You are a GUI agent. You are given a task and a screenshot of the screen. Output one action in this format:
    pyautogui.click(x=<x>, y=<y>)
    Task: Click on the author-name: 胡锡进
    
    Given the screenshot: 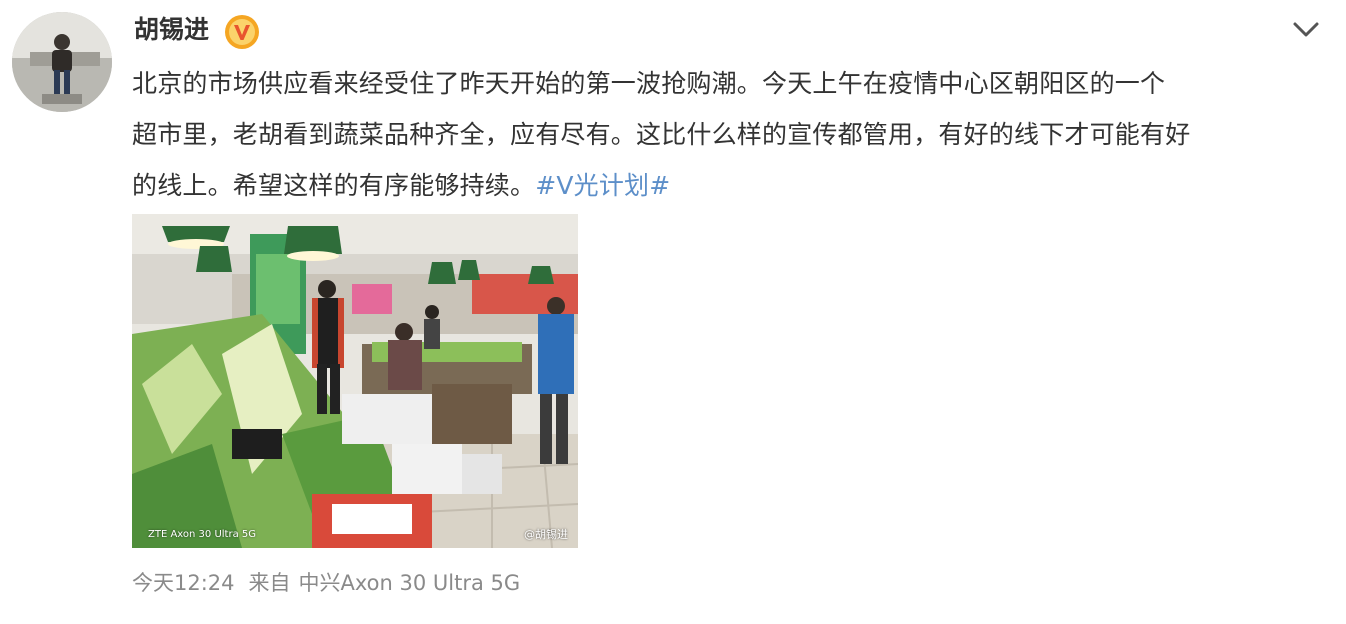 What is the action you would take?
    pyautogui.click(x=171, y=30)
    